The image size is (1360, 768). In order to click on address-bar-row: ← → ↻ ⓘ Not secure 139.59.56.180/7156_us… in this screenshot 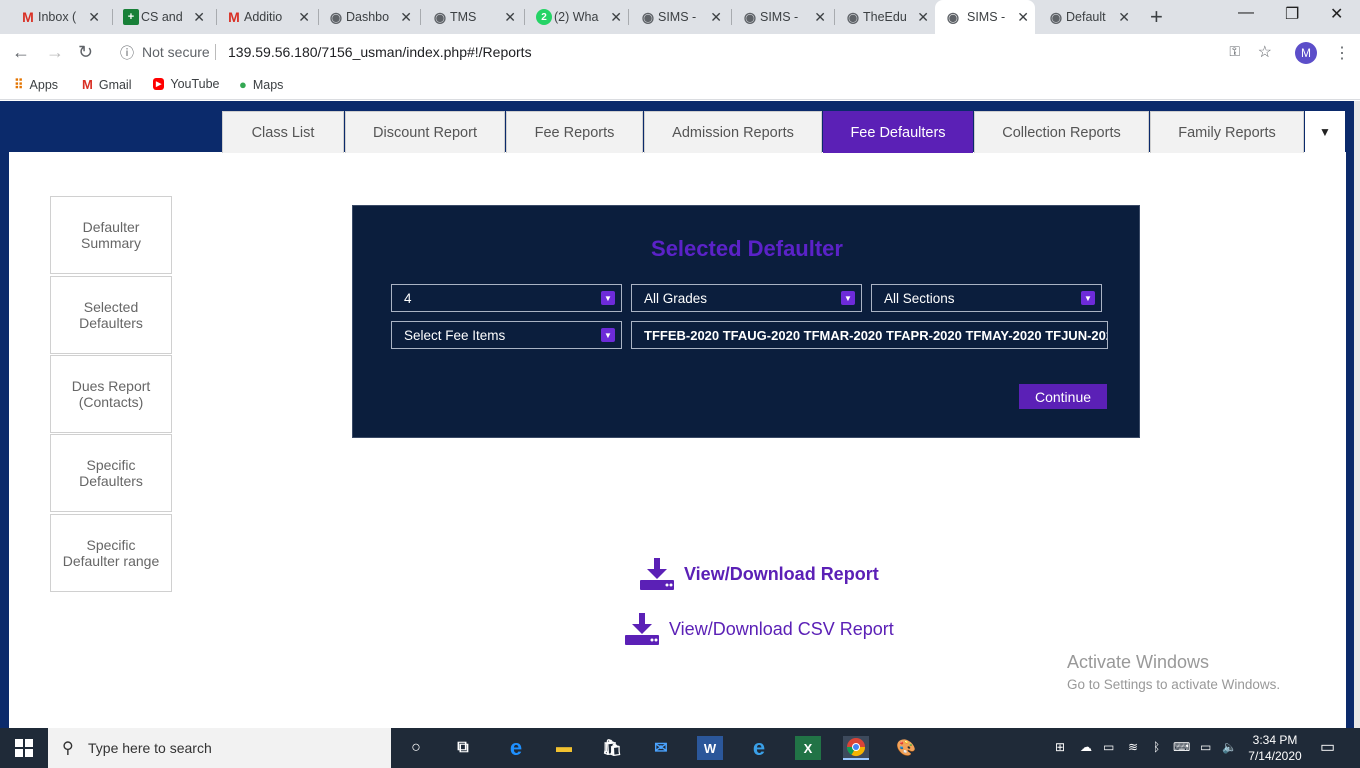, I will do `click(680, 52)`.